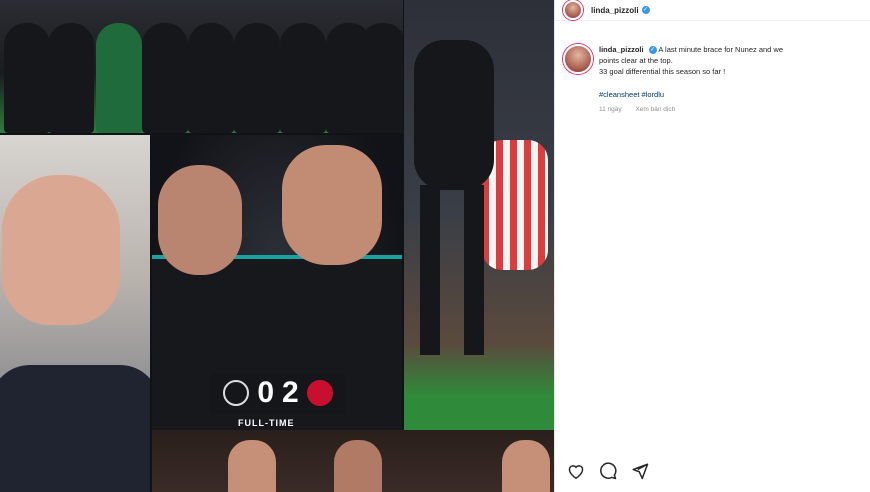  Describe the element at coordinates (353, 461) in the screenshot. I see `bottom-players-photo` at that location.